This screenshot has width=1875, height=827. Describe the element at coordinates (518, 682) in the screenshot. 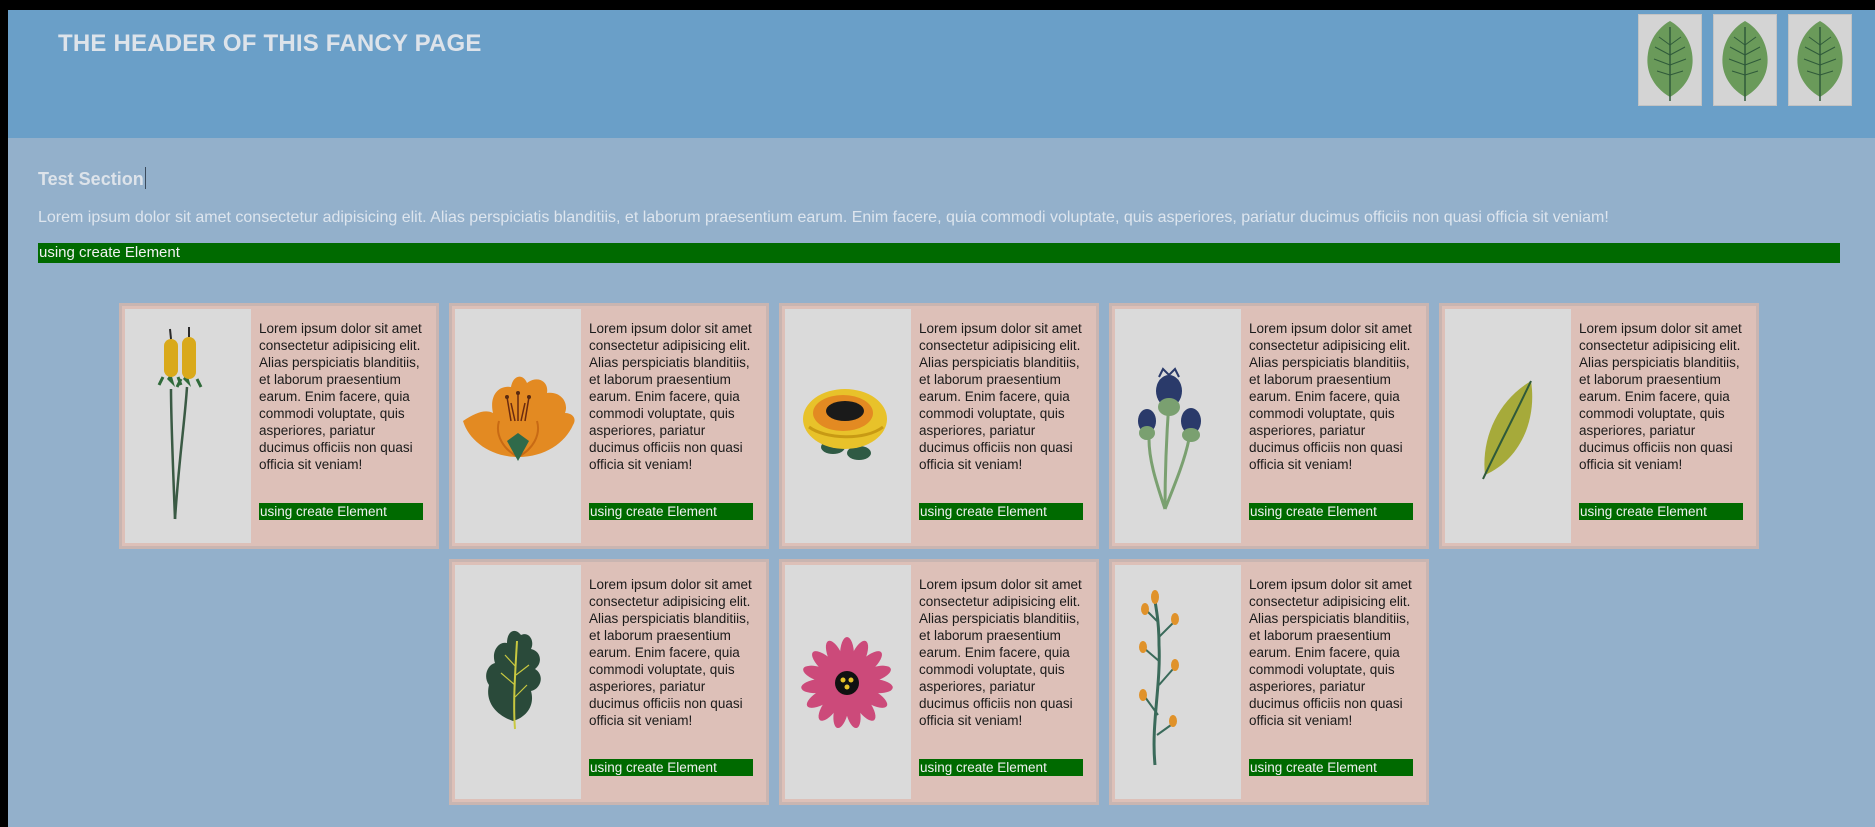

I see `oak-leaf-icon` at that location.